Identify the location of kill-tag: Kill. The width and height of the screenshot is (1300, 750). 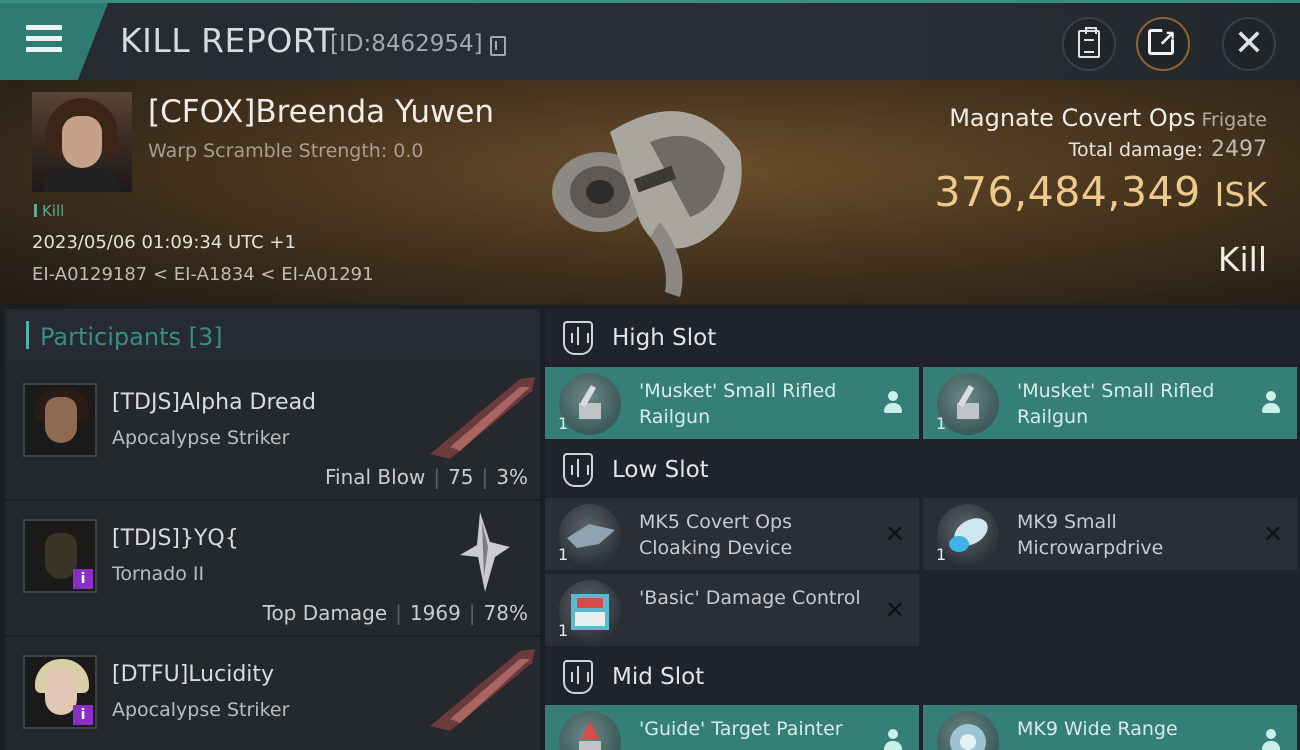
(49, 211).